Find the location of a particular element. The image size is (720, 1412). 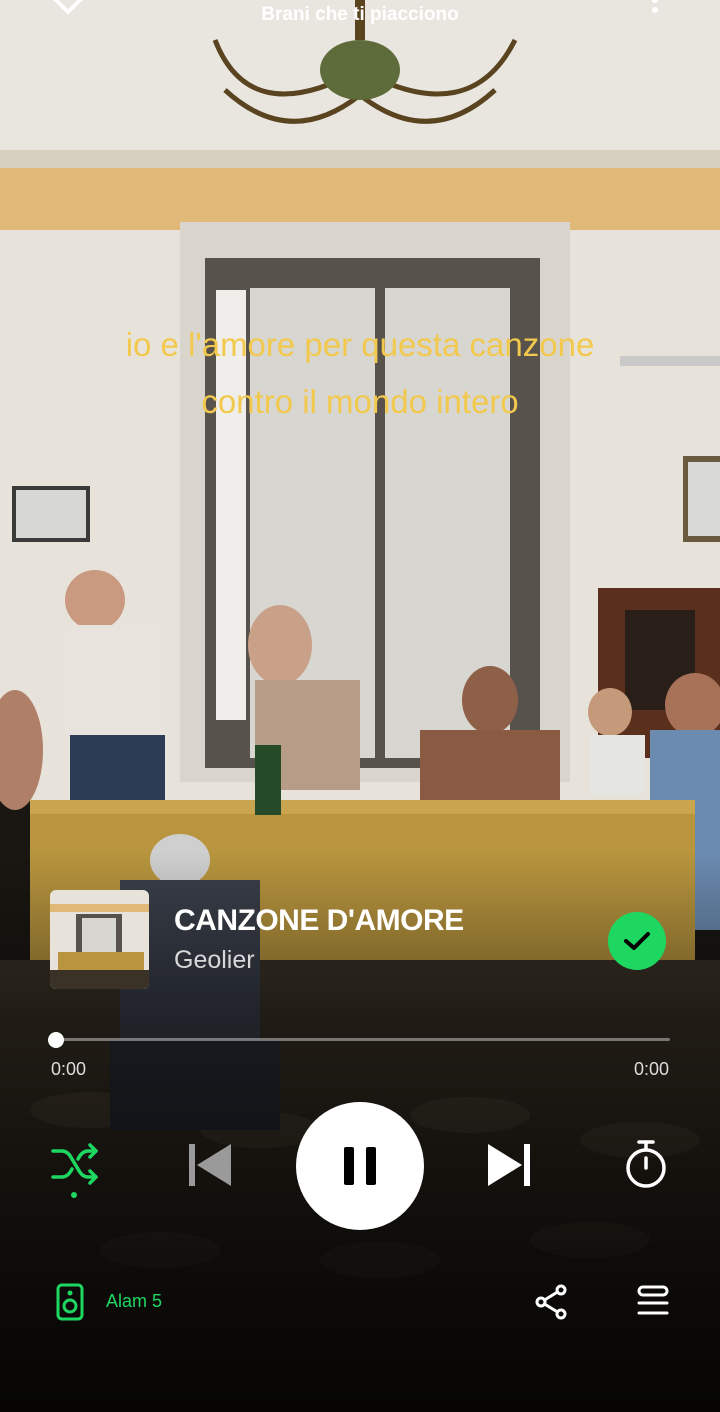

shuffle-icon is located at coordinates (74, 1170).